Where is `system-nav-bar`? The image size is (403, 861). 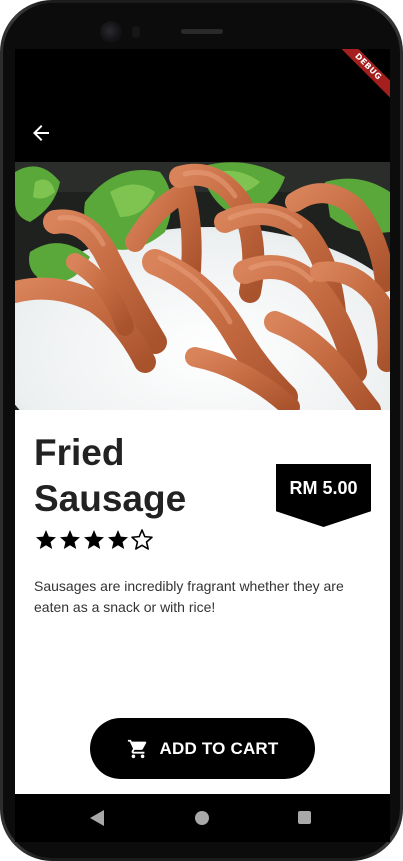
system-nav-bar is located at coordinates (202, 818).